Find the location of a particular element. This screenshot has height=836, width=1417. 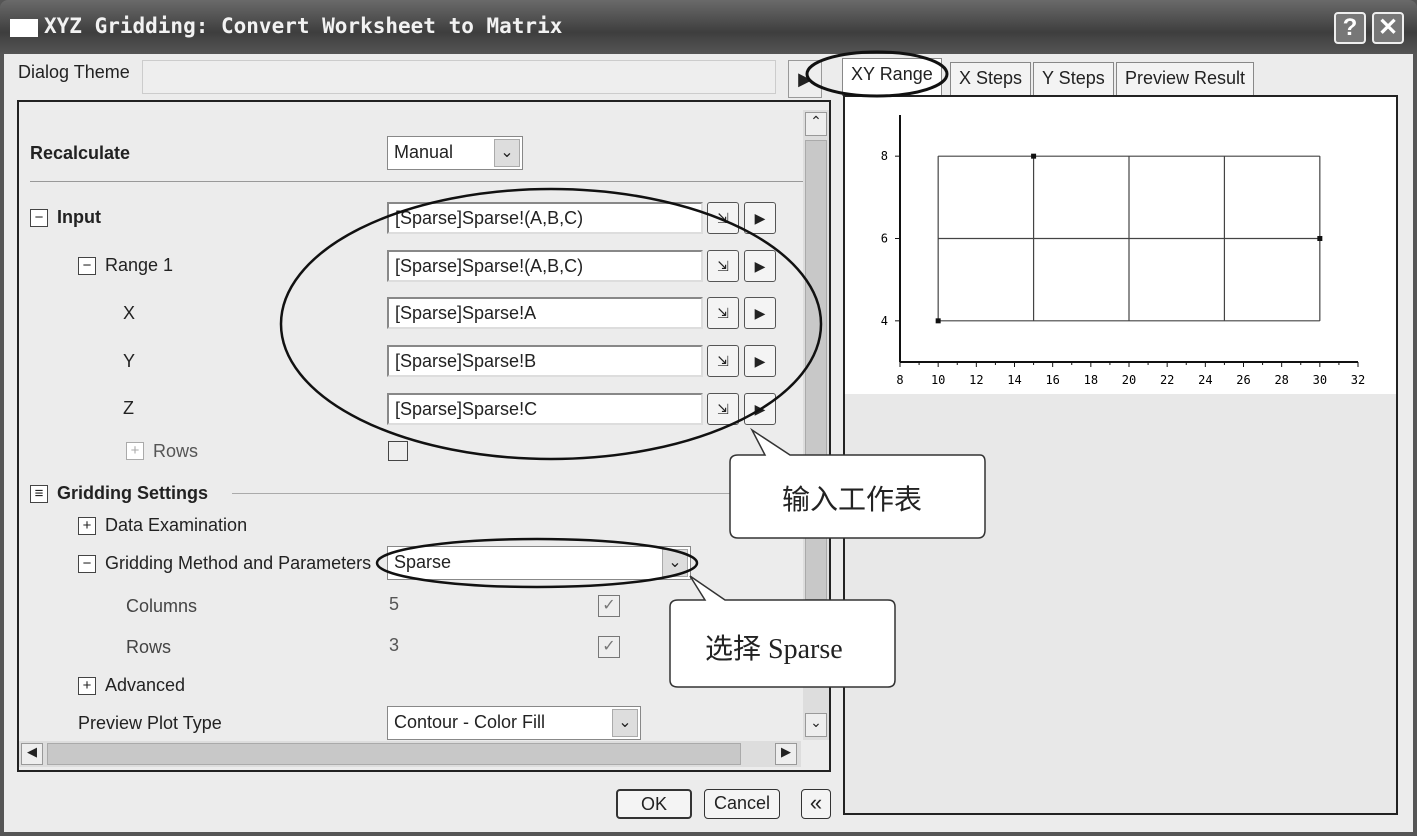

tab-highlight-ellipse is located at coordinates (877, 74).